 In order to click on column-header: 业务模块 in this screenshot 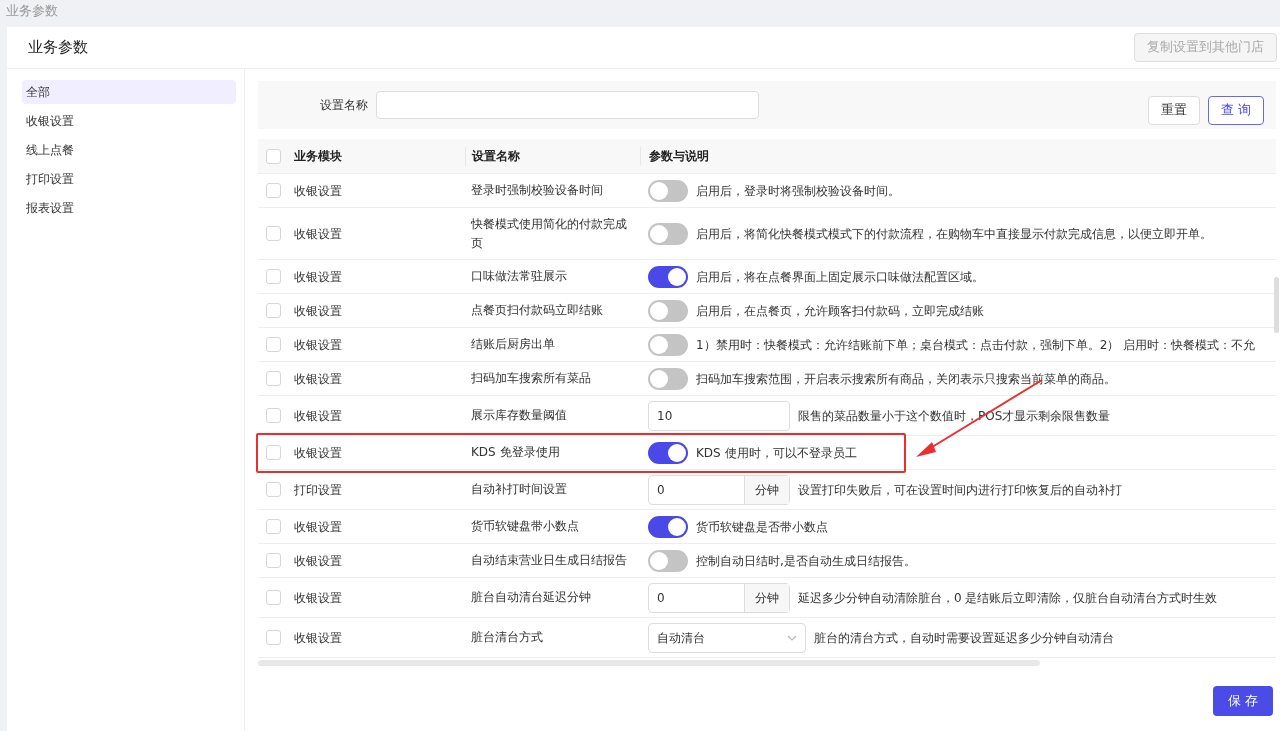, I will do `click(318, 156)`.